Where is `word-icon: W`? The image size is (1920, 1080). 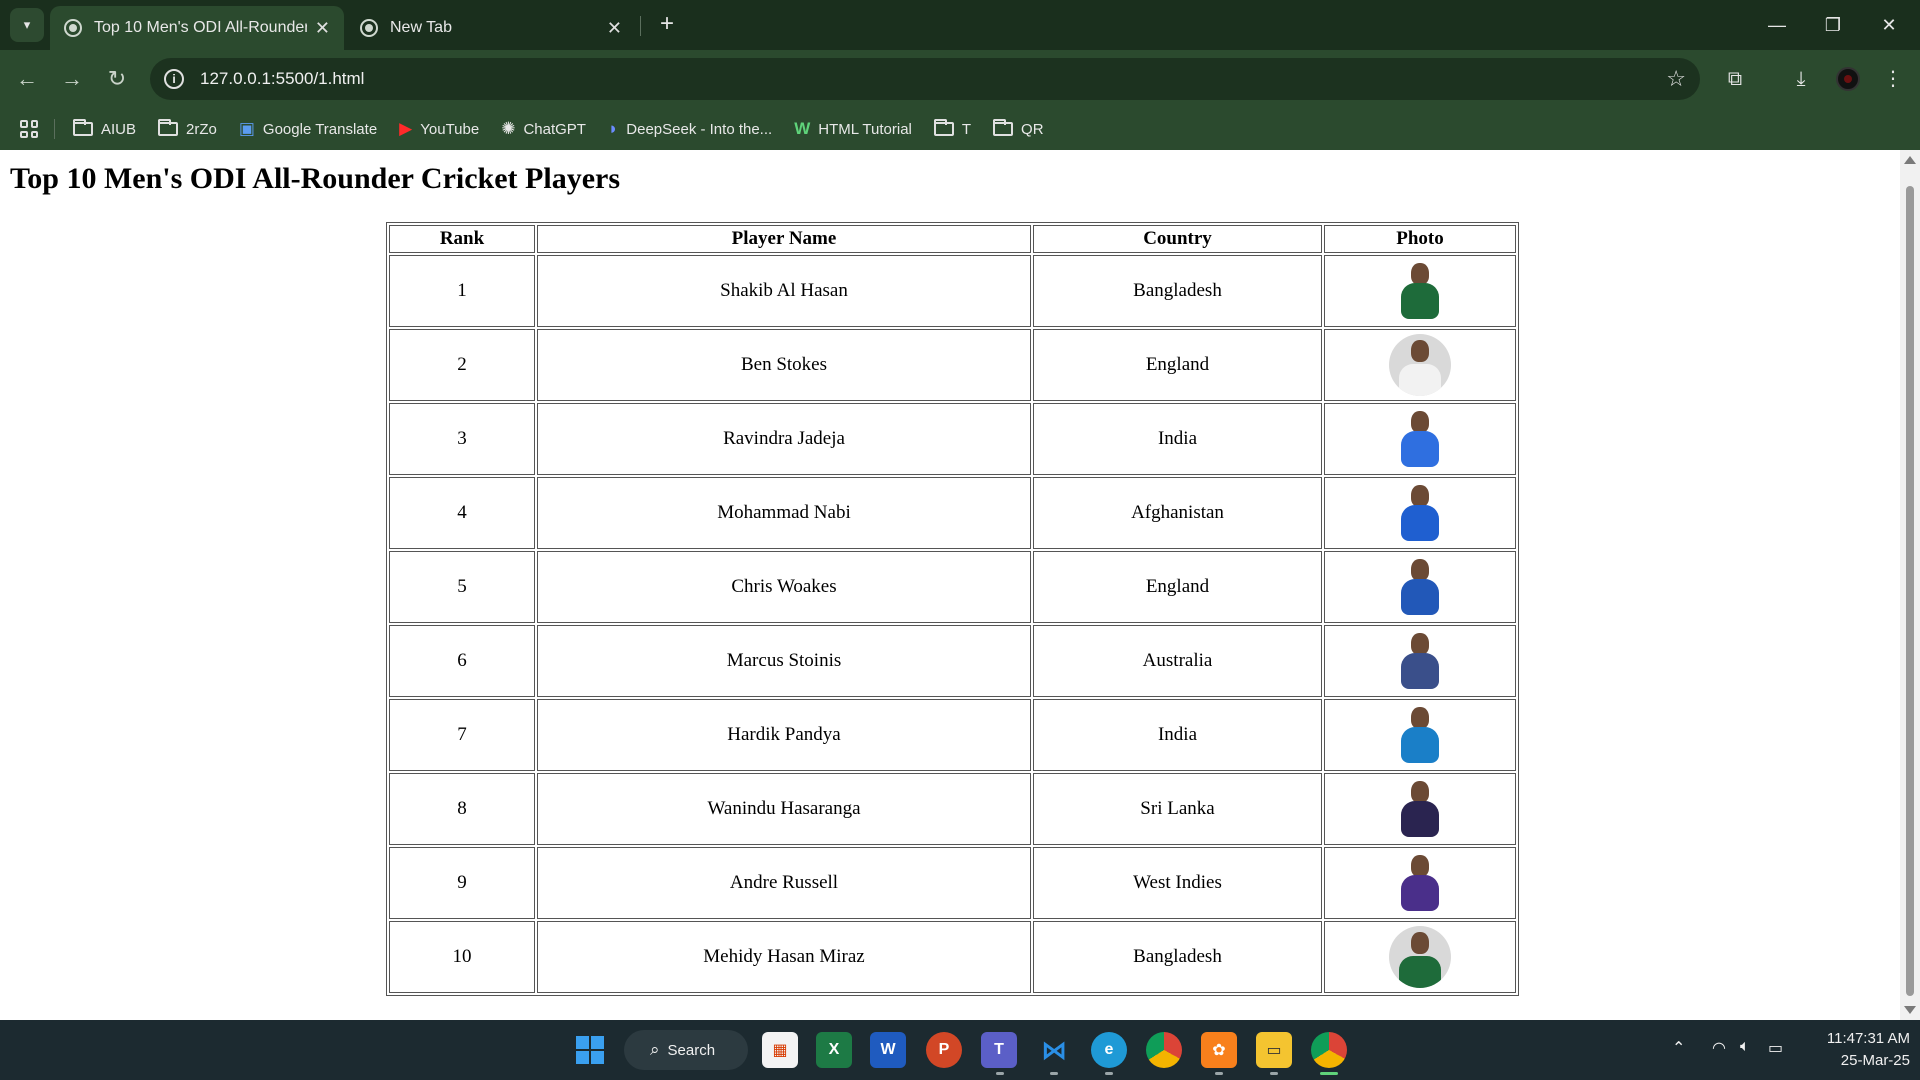 word-icon: W is located at coordinates (888, 1050).